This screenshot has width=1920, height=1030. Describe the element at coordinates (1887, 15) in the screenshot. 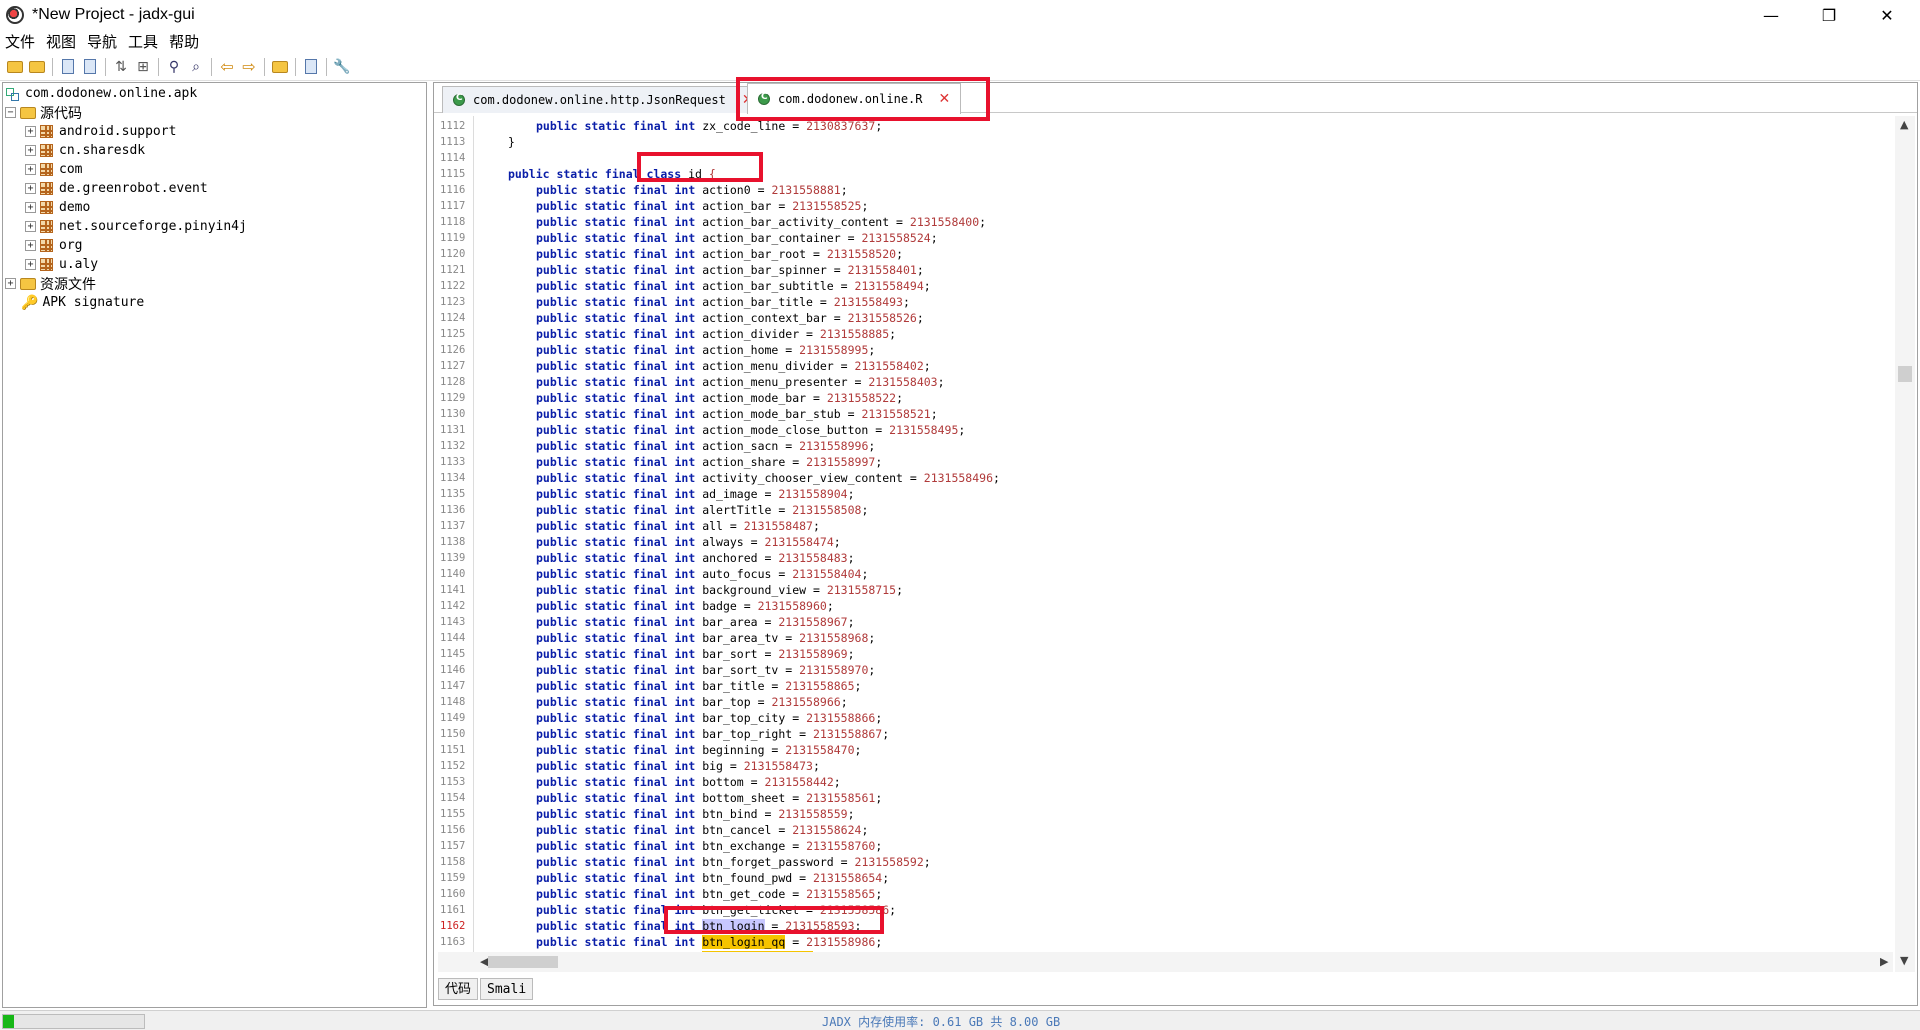

I see `close-window-button: ✕` at that location.